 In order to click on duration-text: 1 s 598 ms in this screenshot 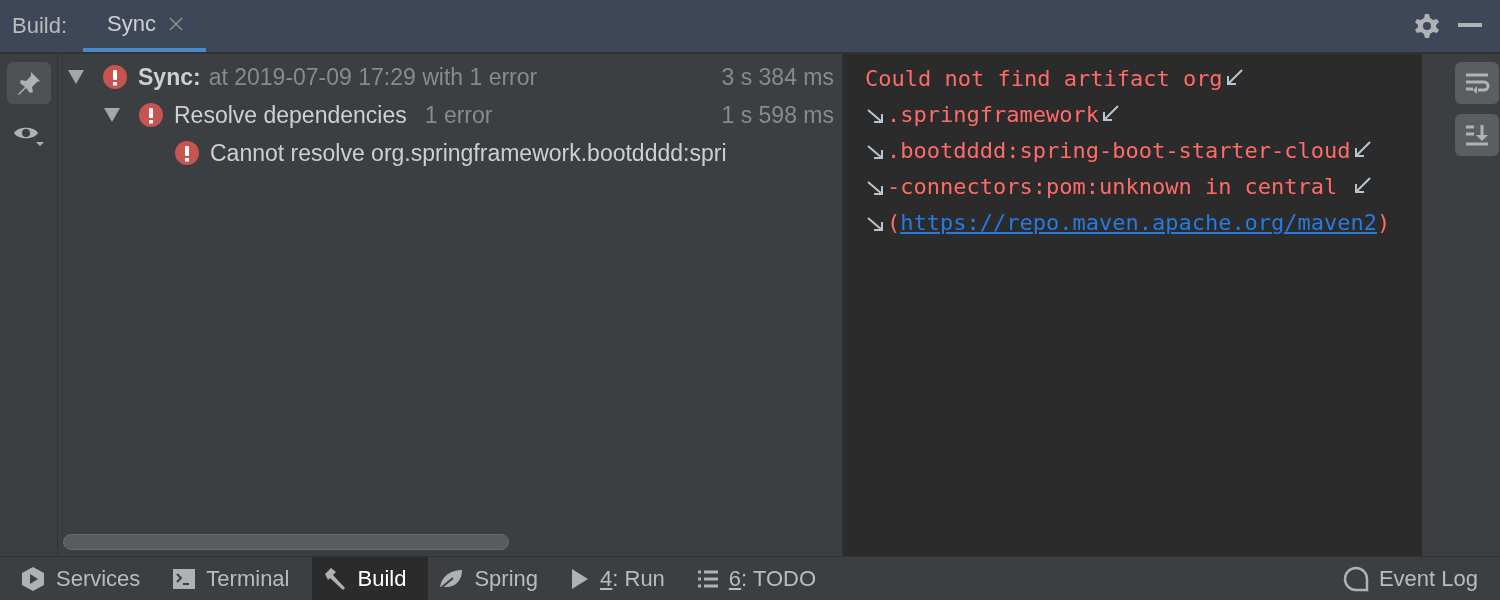, I will do `click(777, 115)`.